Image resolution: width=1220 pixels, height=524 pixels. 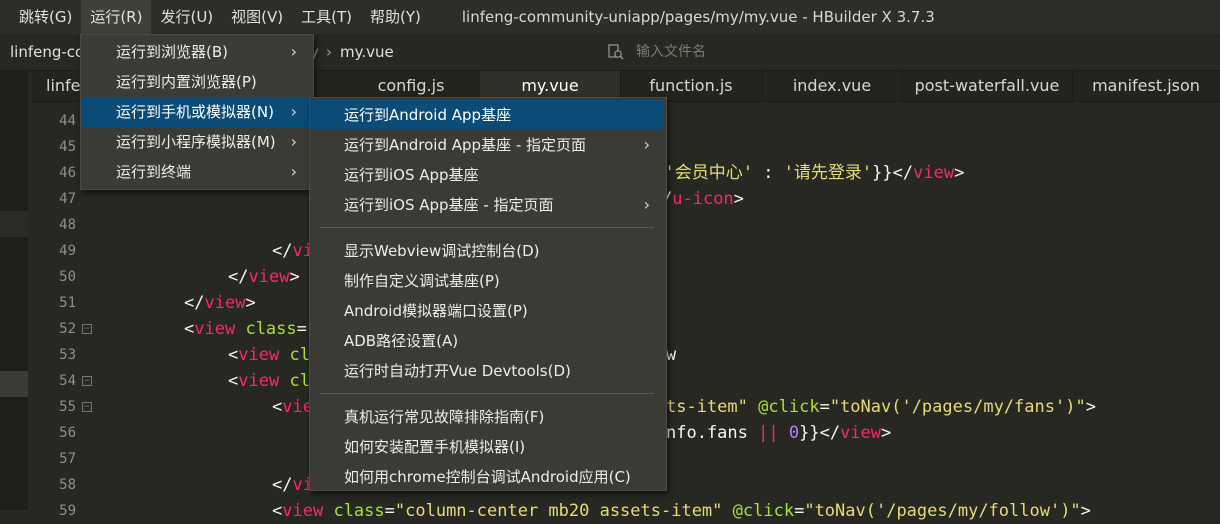 What do you see at coordinates (67, 225) in the screenshot?
I see `line-number: 48` at bounding box center [67, 225].